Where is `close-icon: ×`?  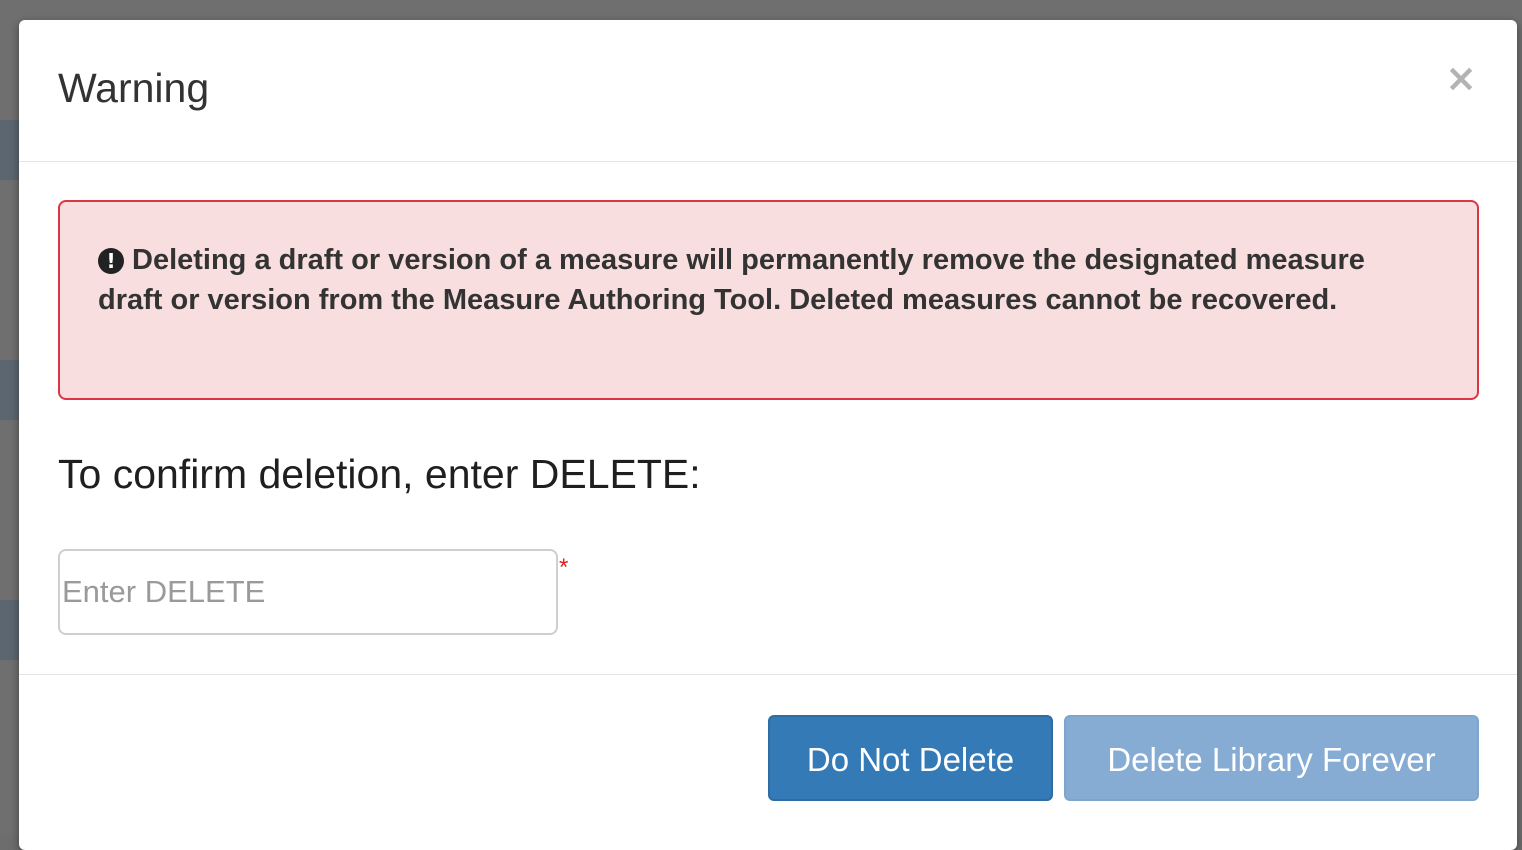 close-icon: × is located at coordinates (1461, 78).